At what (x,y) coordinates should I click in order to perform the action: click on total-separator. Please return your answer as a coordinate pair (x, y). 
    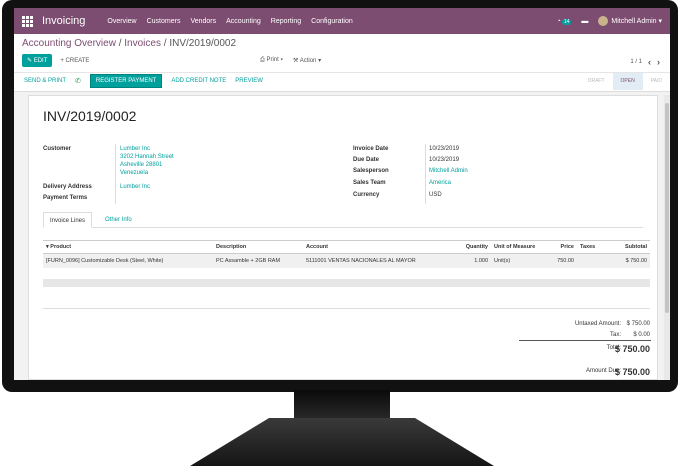
    Looking at the image, I should click on (585, 340).